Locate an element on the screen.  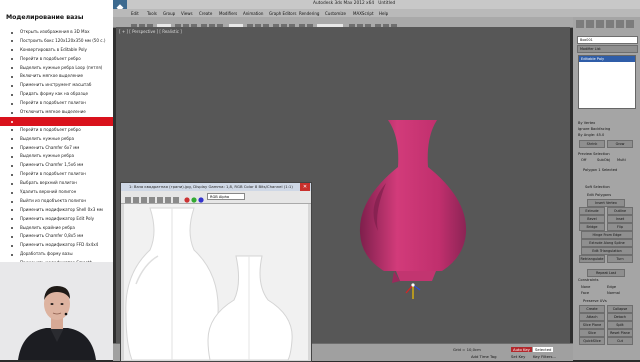
set-key-button: Set Key is located at coordinates (518, 356).